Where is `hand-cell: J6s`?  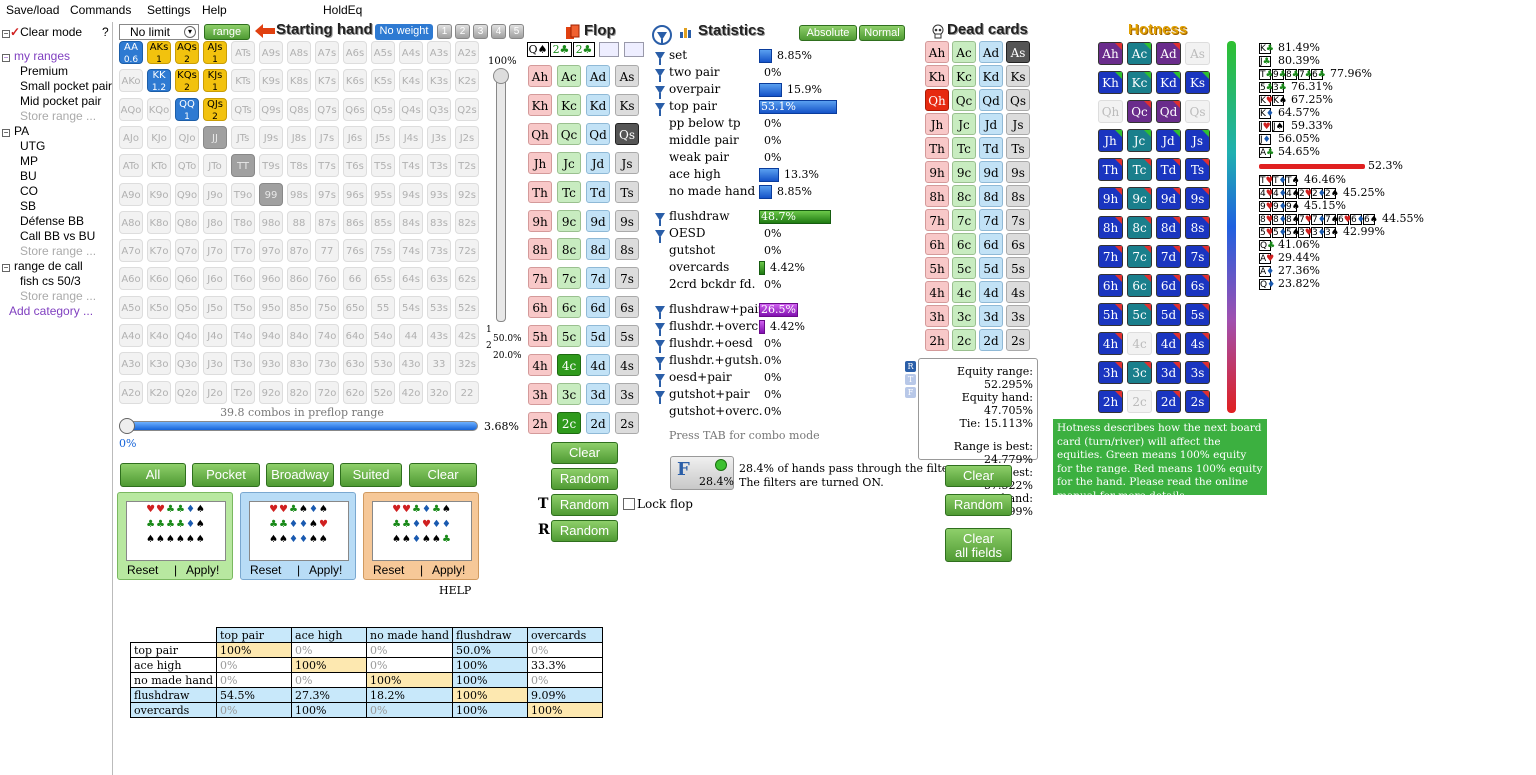
hand-cell: J6s is located at coordinates (355, 137).